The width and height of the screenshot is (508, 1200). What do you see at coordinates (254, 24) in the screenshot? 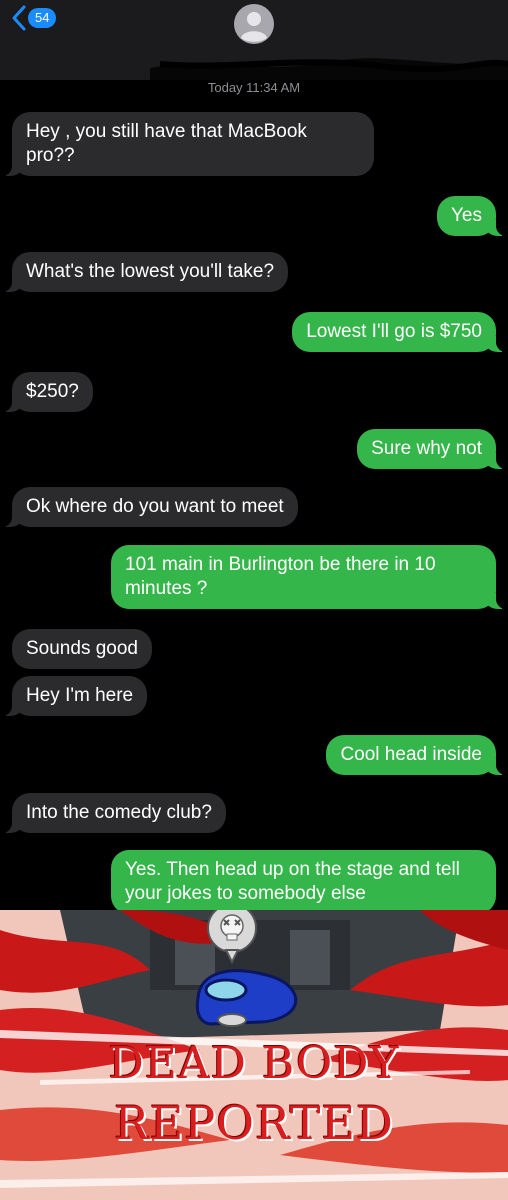
I see `contact-avatar` at bounding box center [254, 24].